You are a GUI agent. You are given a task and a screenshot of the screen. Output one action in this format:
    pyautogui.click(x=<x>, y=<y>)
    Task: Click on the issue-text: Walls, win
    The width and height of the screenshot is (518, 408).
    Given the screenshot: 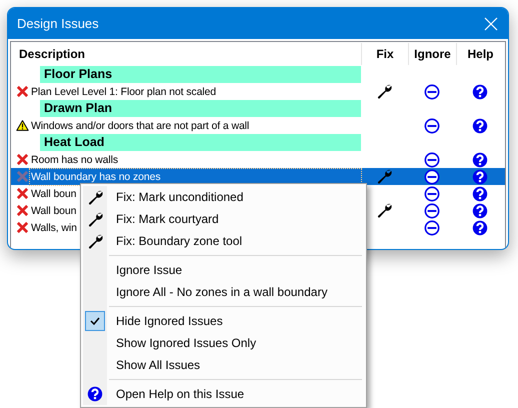 What is the action you would take?
    pyautogui.click(x=54, y=228)
    